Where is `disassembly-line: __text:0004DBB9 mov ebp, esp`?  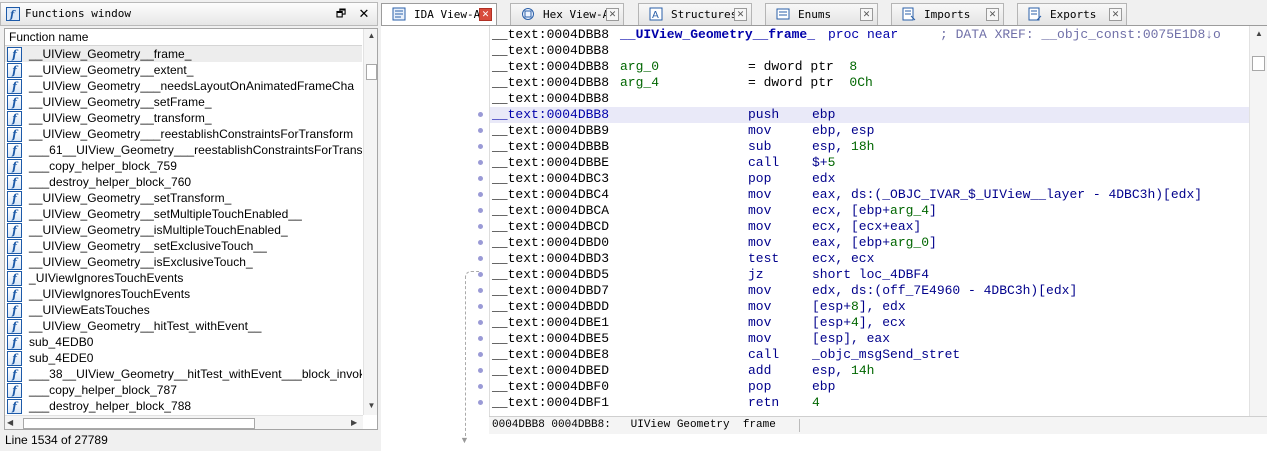
disassembly-line: __text:0004DBB9 mov ebp, esp is located at coordinates (869, 131).